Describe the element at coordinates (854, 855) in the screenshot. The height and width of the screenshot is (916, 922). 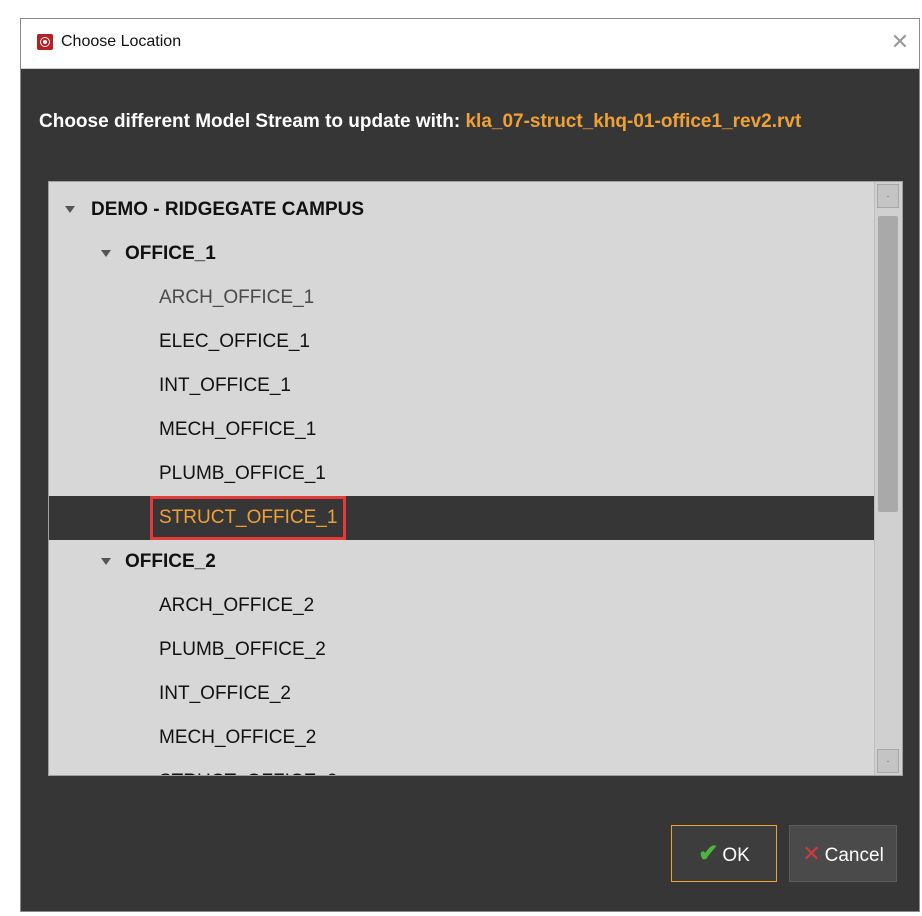
I see `cancel-label: Cancel` at that location.